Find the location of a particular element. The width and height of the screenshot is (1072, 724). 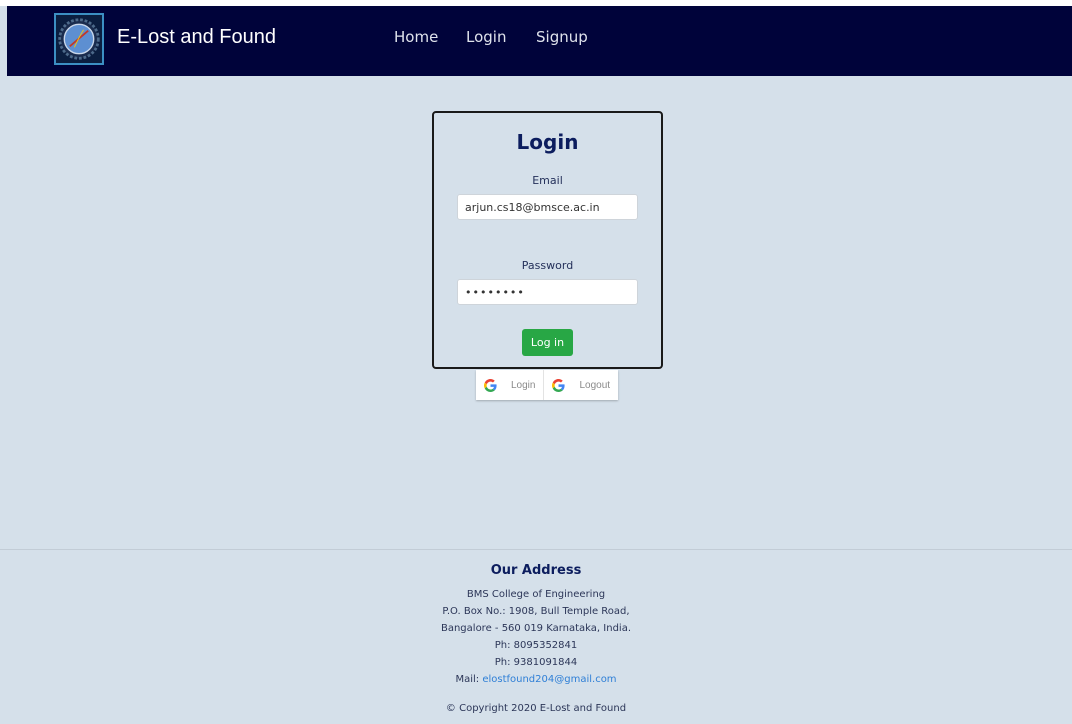

nav-link-signup: Signup is located at coordinates (562, 37).